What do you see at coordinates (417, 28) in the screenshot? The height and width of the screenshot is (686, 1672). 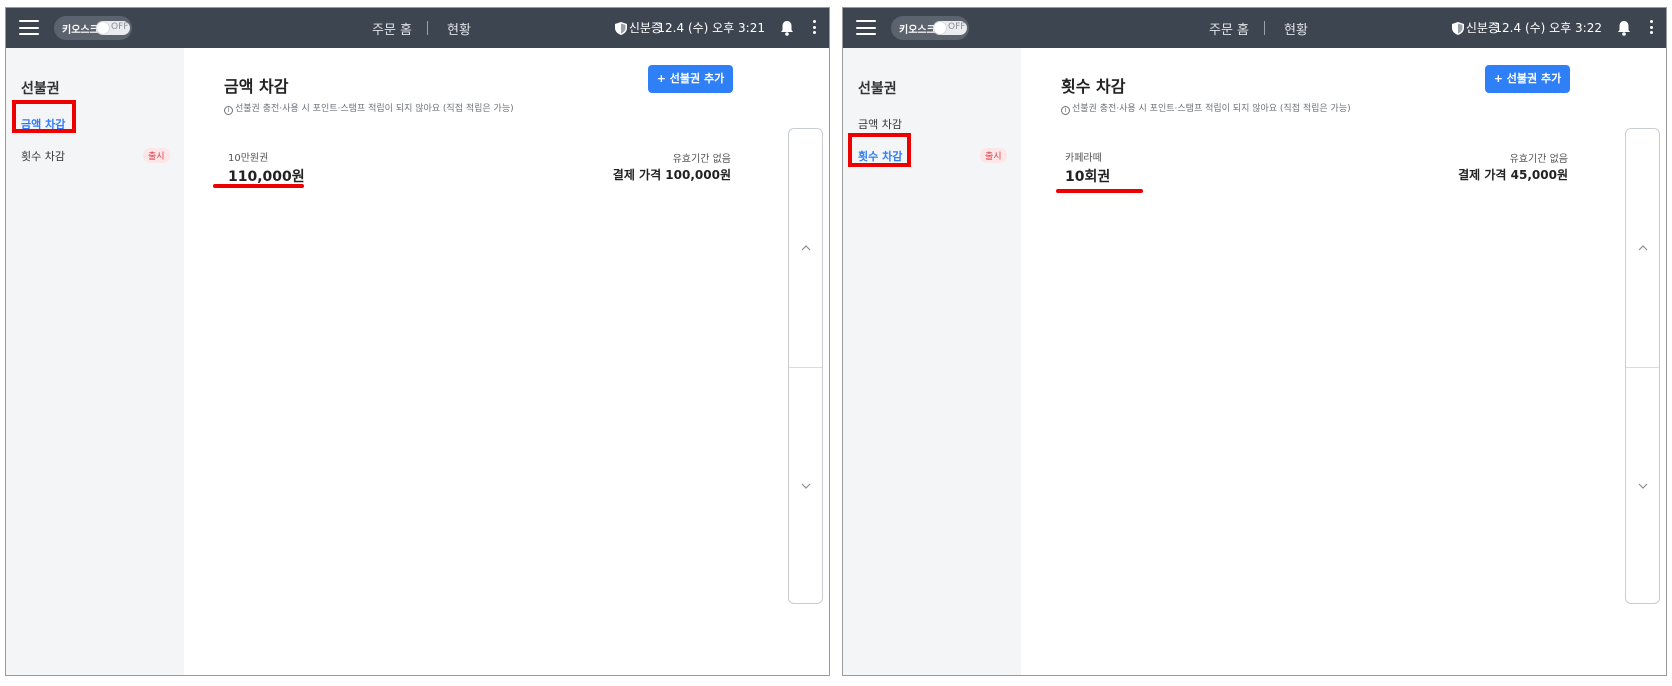 I see `top-bar: 키오스크 OFF 주문 홈 현황 신분증 12.4 (수) 오후 3:21` at bounding box center [417, 28].